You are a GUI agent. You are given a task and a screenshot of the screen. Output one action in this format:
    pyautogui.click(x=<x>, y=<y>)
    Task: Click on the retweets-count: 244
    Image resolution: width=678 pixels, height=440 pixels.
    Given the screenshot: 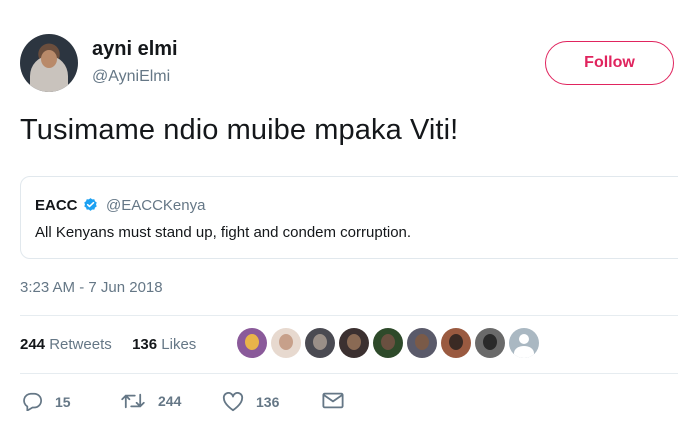 What is the action you would take?
    pyautogui.click(x=33, y=344)
    